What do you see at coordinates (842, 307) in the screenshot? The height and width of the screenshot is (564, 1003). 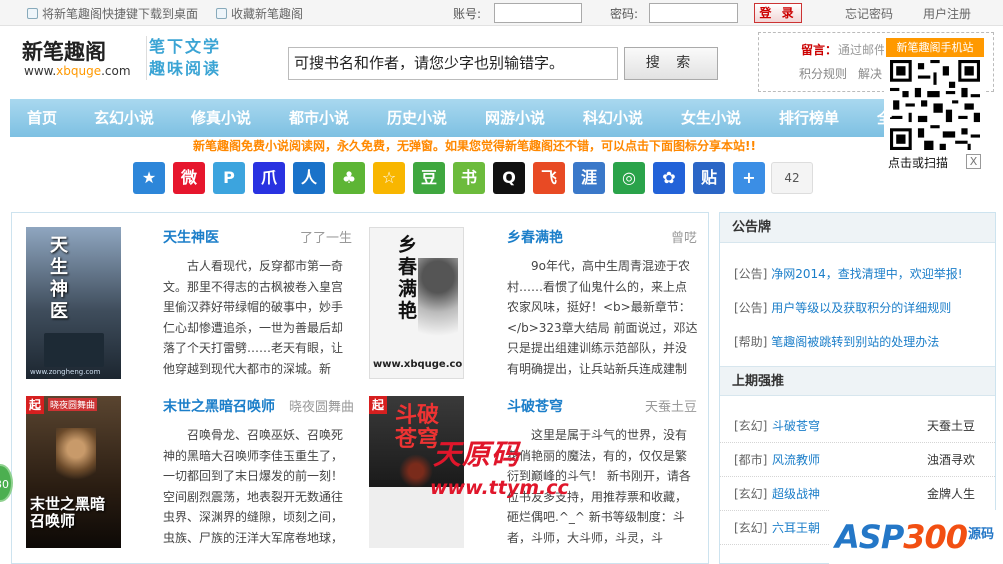 I see `announce-item: [公告] 用户等级以及获取积分的详细规则` at bounding box center [842, 307].